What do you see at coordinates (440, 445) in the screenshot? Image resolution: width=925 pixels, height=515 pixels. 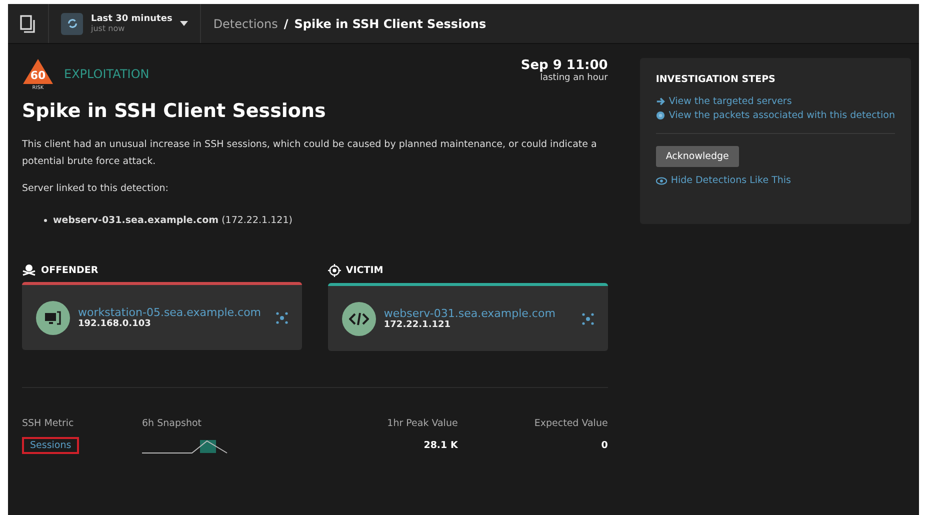 I see `peak-value: 28.1 K` at bounding box center [440, 445].